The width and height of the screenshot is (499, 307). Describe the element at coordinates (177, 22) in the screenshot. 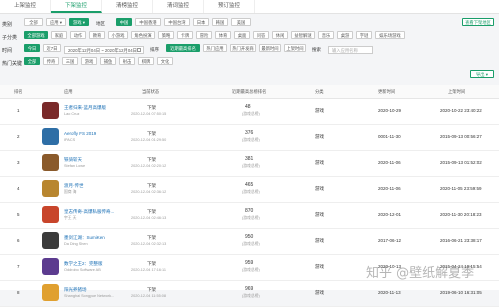

I see `region-chip-taiwan: 中国台湾` at that location.